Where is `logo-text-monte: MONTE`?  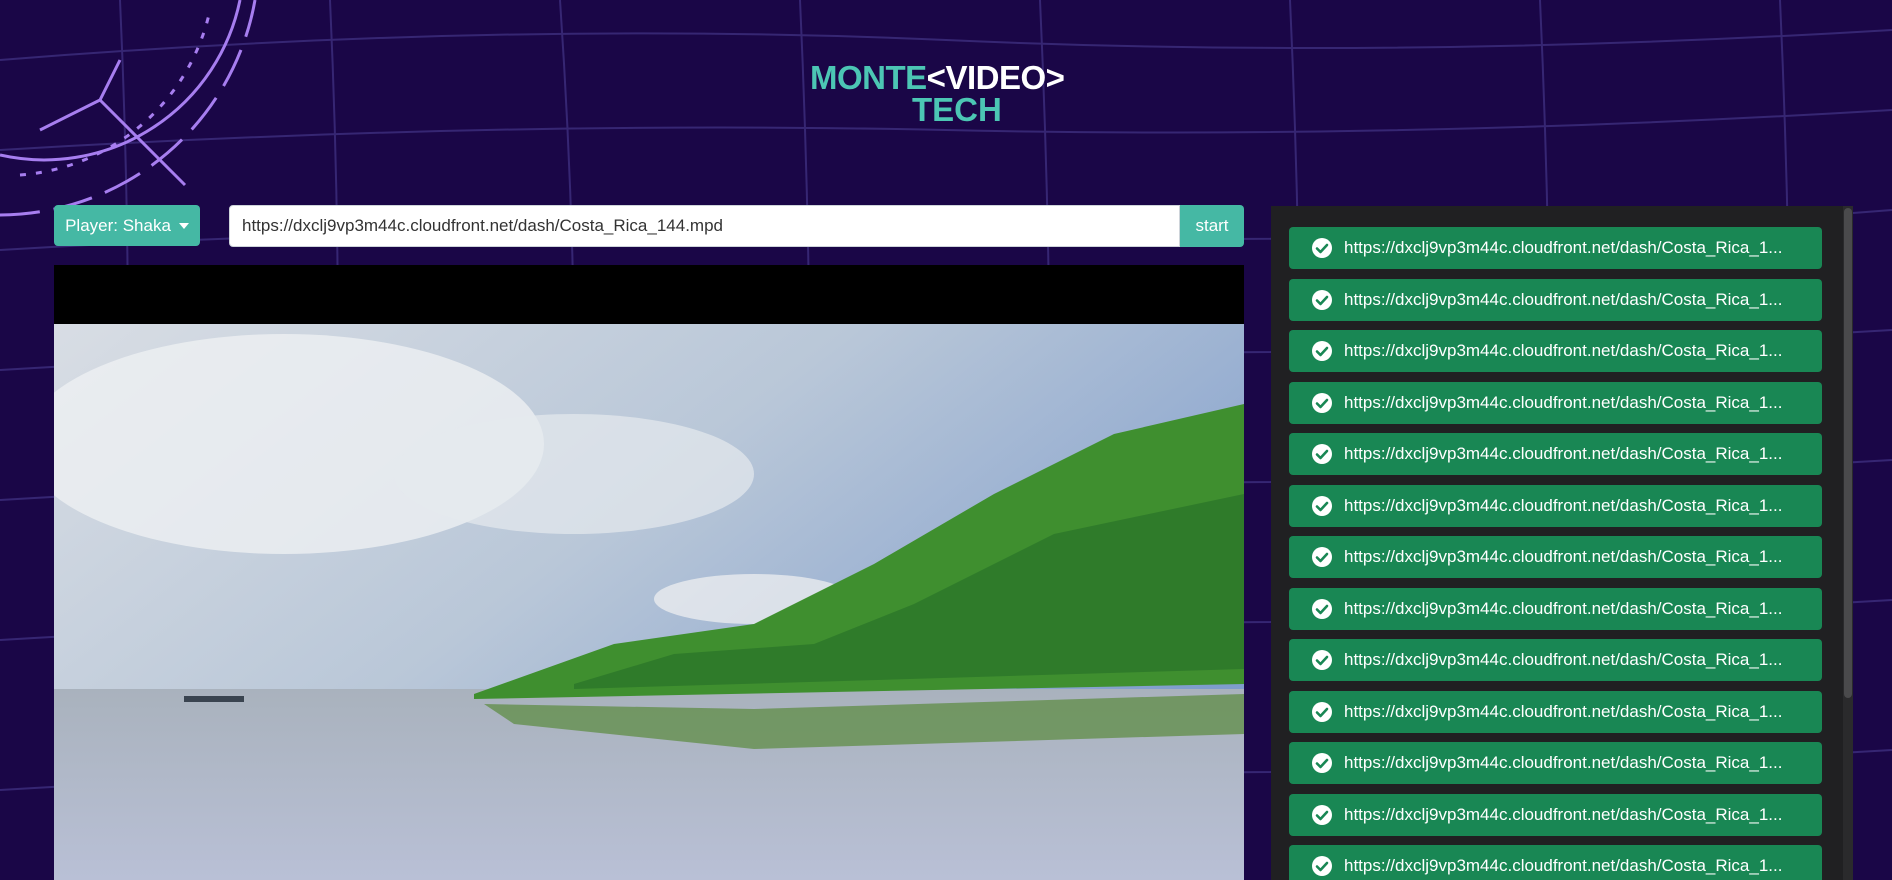 logo-text-monte: MONTE is located at coordinates (868, 77).